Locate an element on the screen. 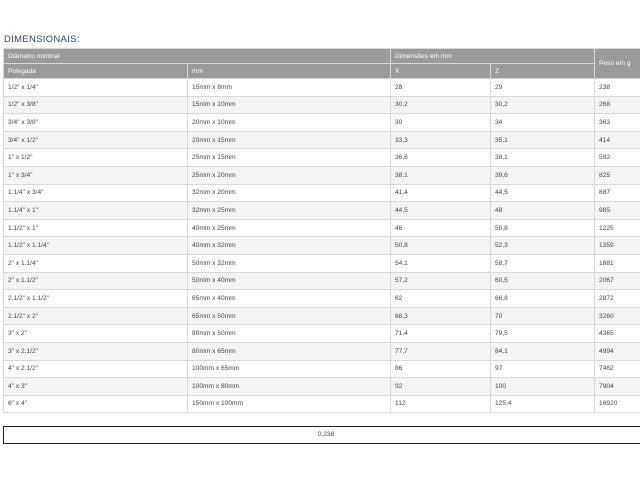 Image resolution: width=640 pixels, height=480 pixels. cell-peso: 2067 is located at coordinates (617, 281).